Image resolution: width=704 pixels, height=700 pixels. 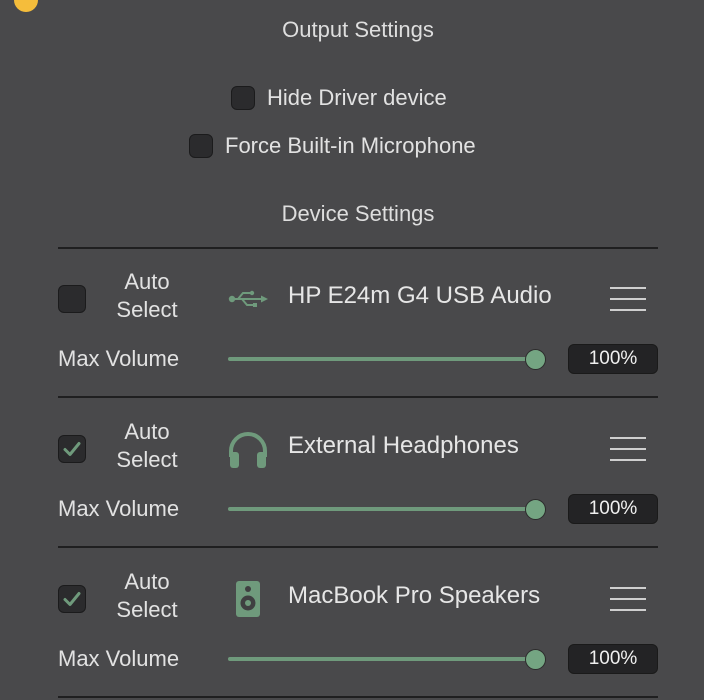 What do you see at coordinates (248, 449) in the screenshot?
I see `headphones-icon` at bounding box center [248, 449].